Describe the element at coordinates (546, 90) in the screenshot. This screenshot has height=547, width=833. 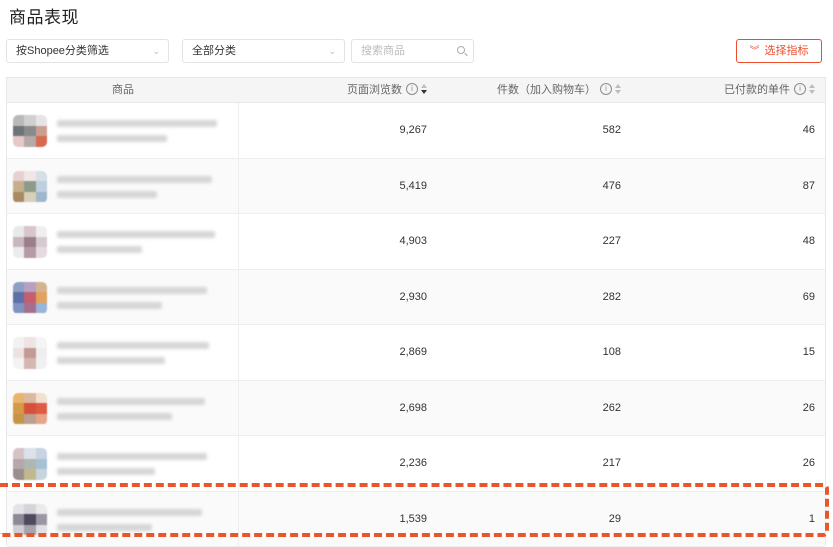
I see `header-add-to-cart-label: 件数（加入购物车）` at that location.